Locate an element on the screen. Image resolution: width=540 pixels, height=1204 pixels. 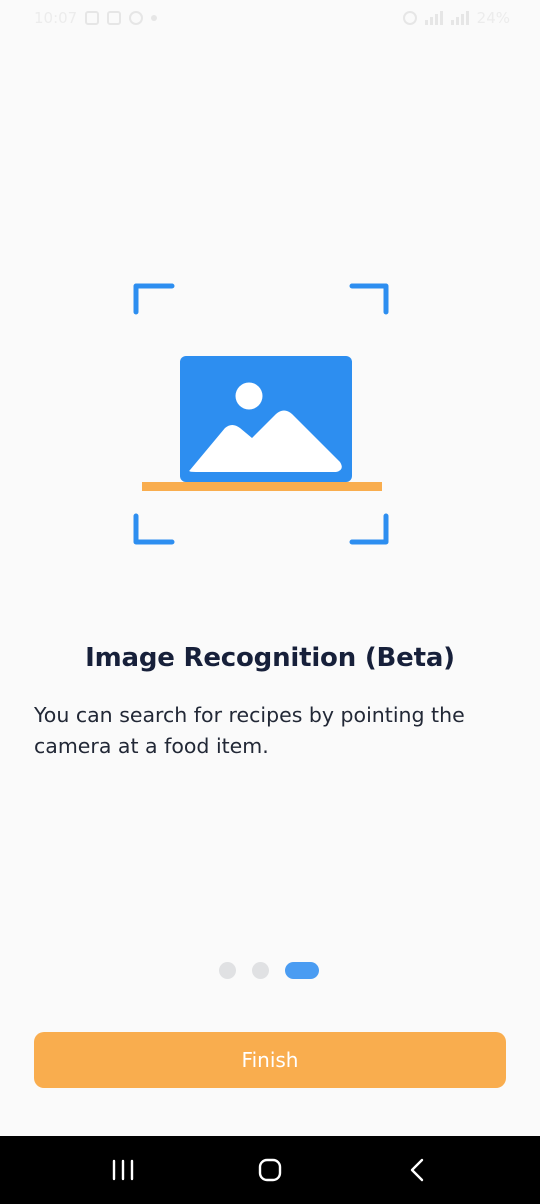
page-dot-3-active is located at coordinates (302, 970).